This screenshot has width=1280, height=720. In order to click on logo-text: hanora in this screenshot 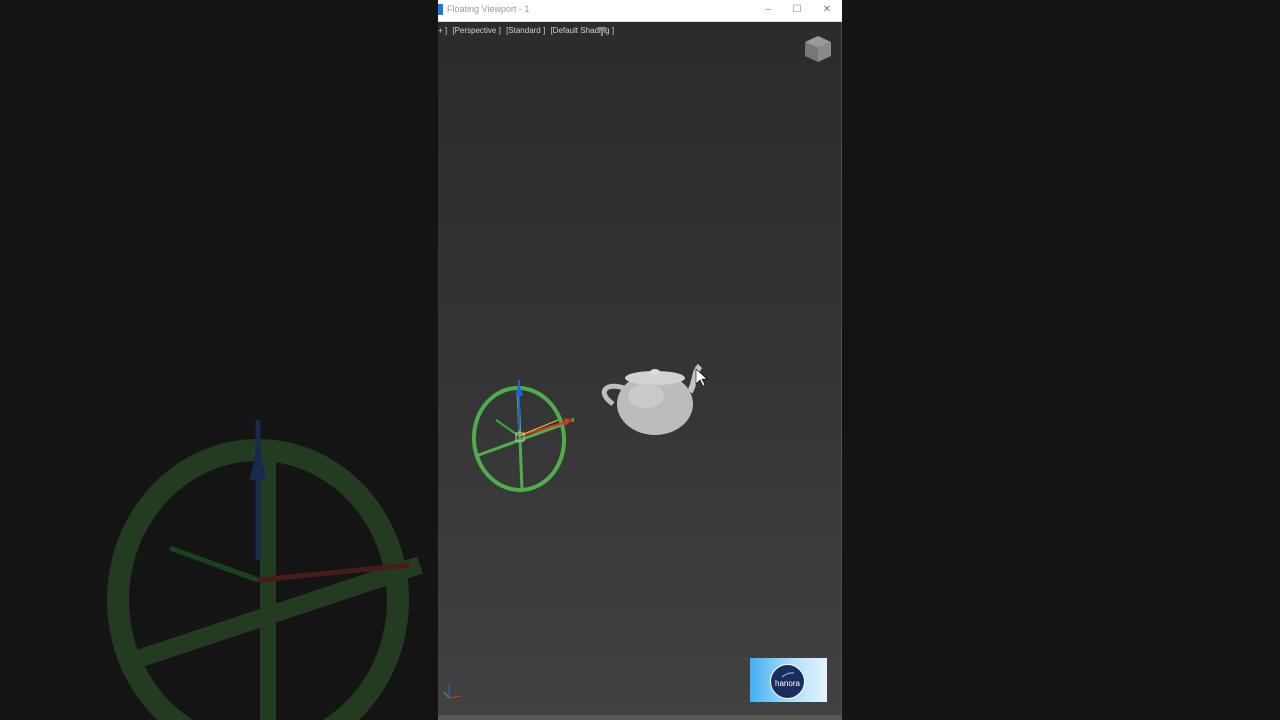, I will do `click(787, 683)`.